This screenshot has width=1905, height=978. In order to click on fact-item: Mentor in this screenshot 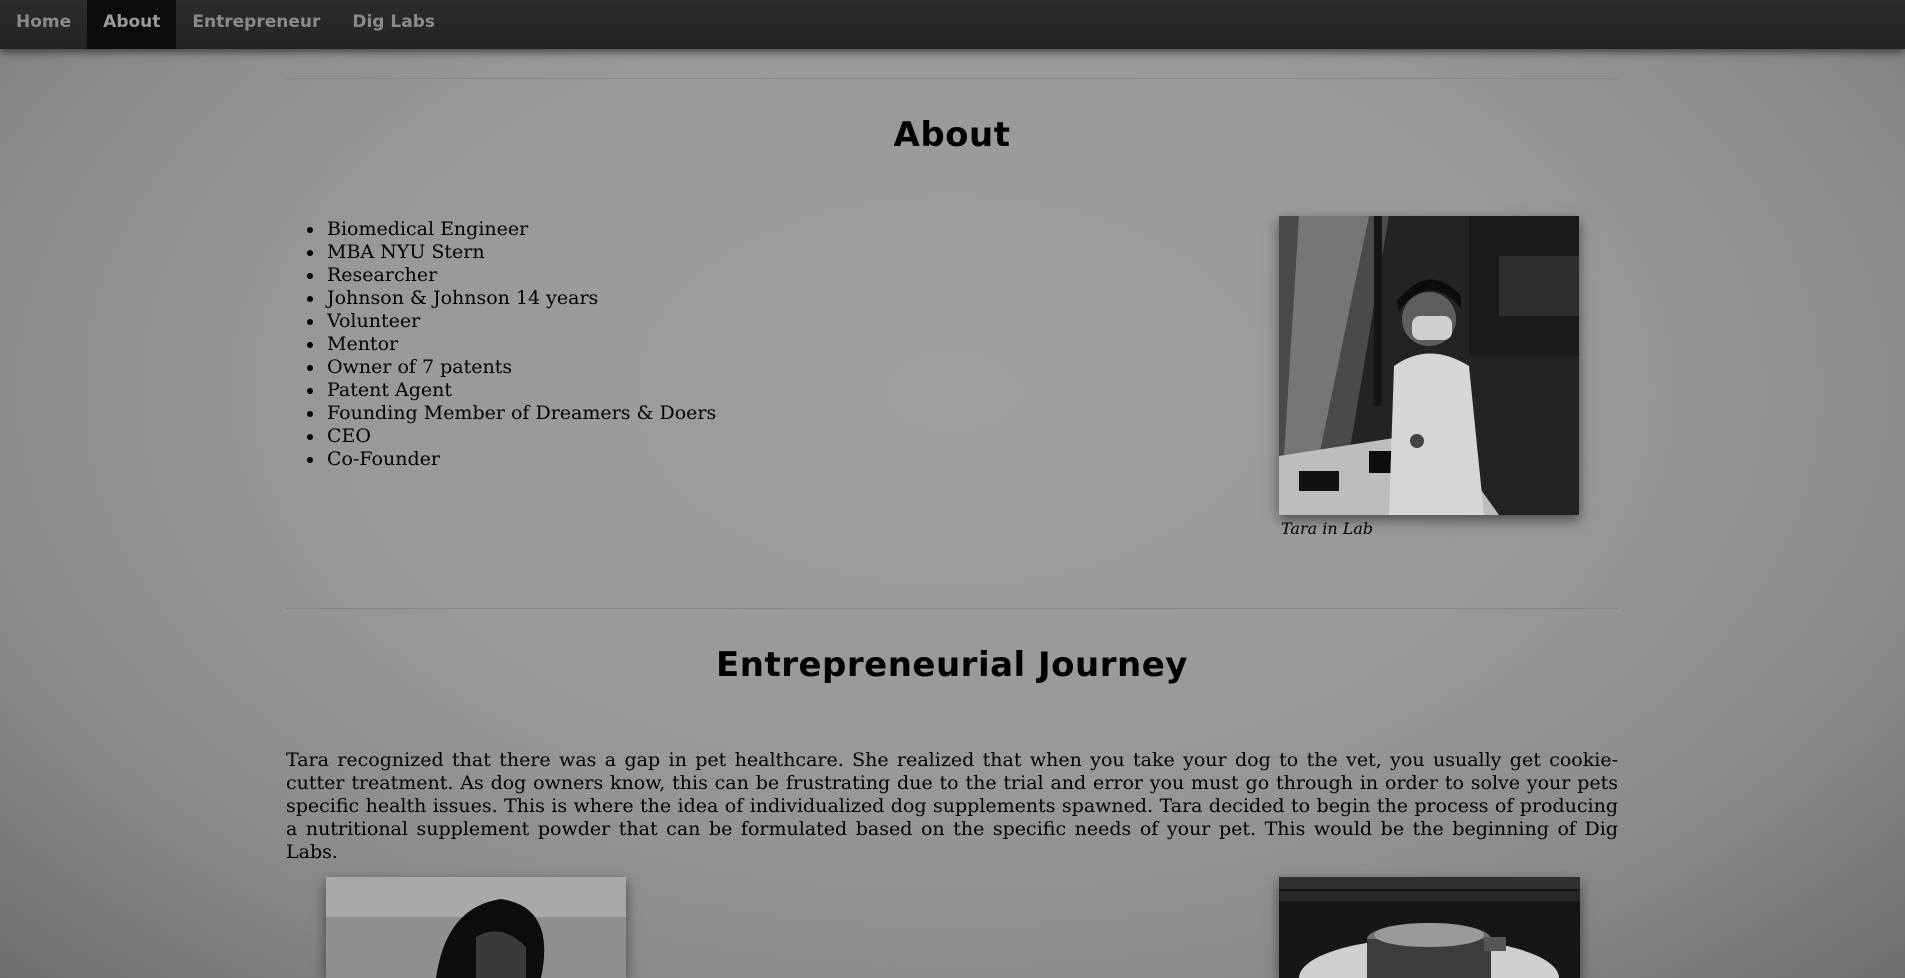, I will do `click(520, 344)`.